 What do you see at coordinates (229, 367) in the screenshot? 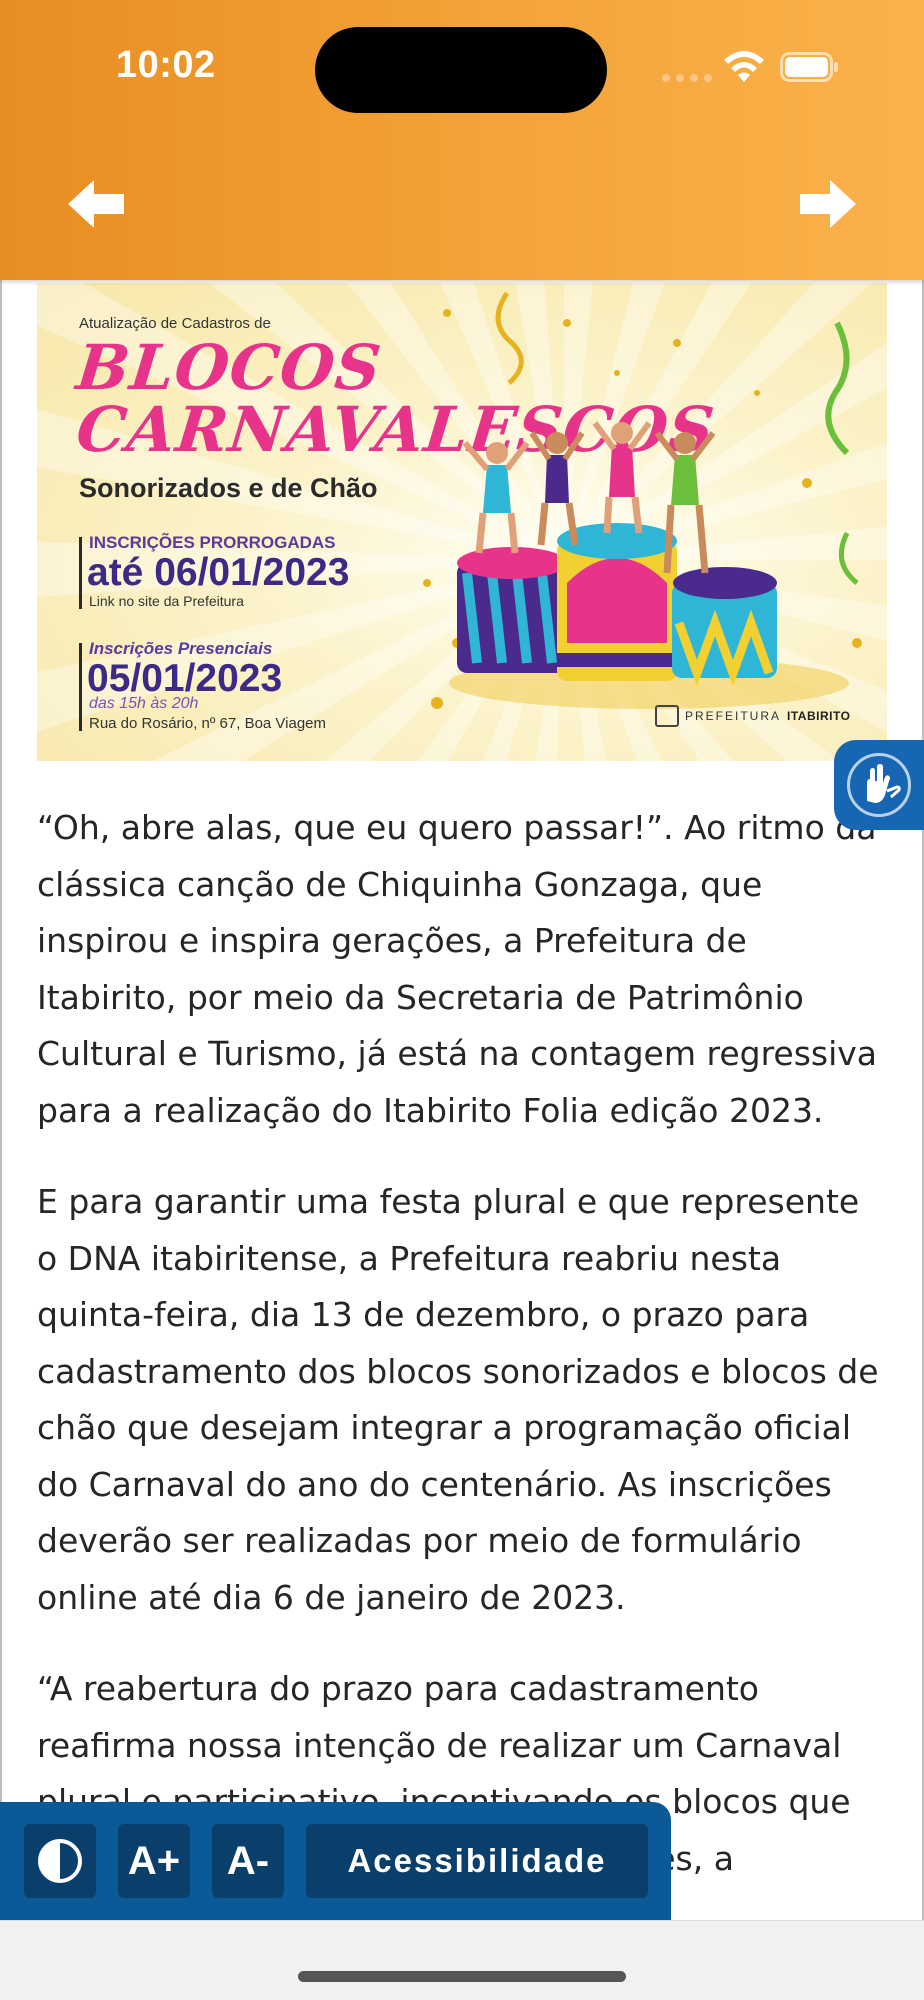
I see `banner-title-line1: BLOCOS` at bounding box center [229, 367].